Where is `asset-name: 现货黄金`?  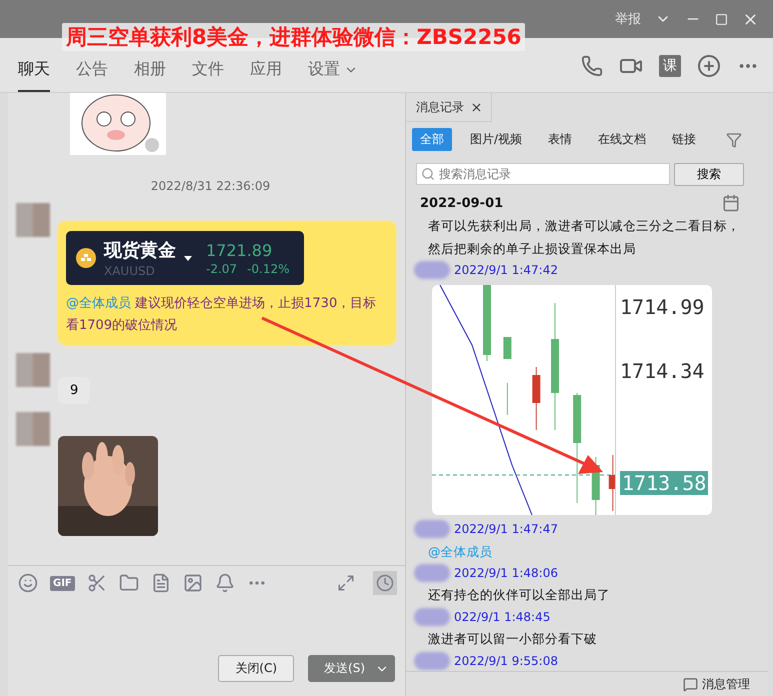
asset-name: 现货黄金 is located at coordinates (140, 250).